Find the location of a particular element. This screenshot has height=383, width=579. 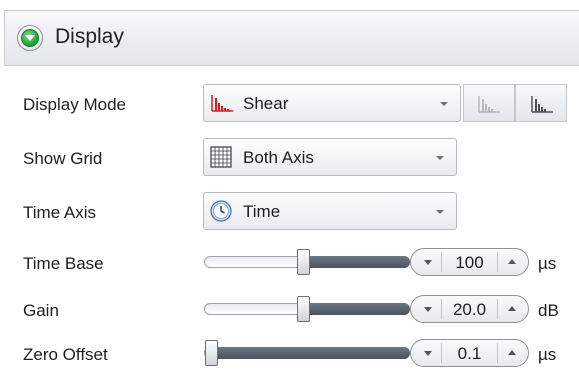

section-title: Display is located at coordinates (89, 36).